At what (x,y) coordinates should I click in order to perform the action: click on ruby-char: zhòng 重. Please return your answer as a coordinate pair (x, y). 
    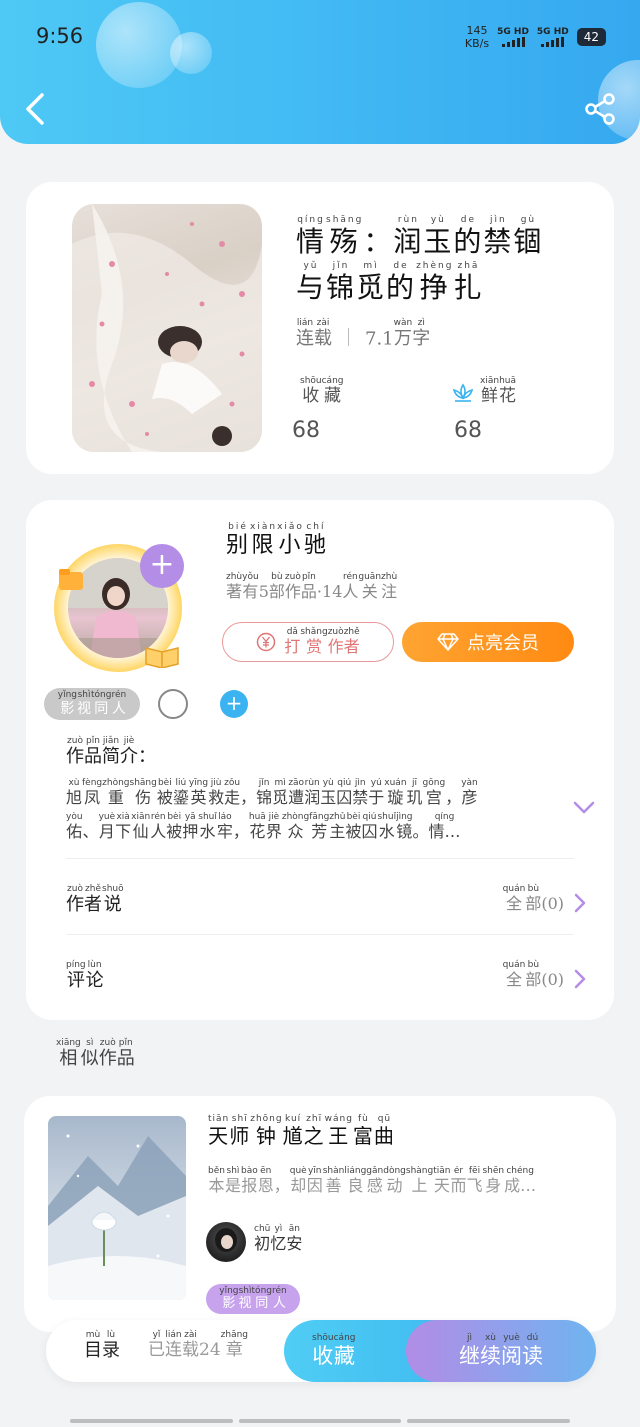
    Looking at the image, I should click on (115, 792).